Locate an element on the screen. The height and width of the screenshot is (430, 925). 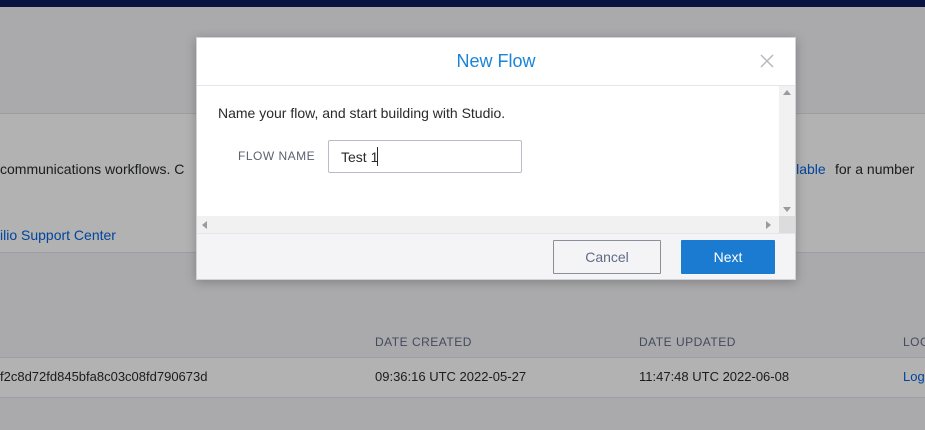
text-cursor is located at coordinates (377, 156).